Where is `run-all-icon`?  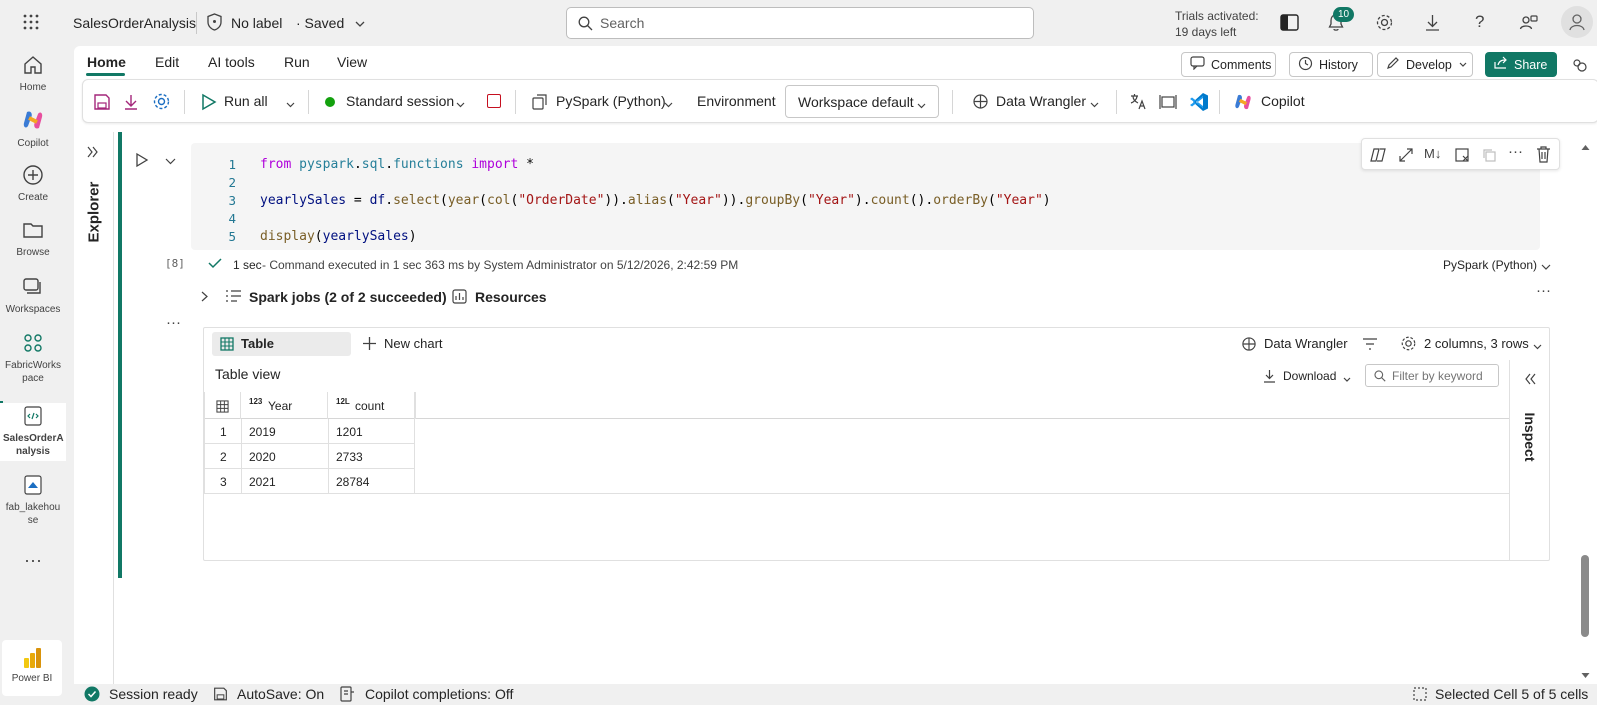
run-all-icon is located at coordinates (209, 103).